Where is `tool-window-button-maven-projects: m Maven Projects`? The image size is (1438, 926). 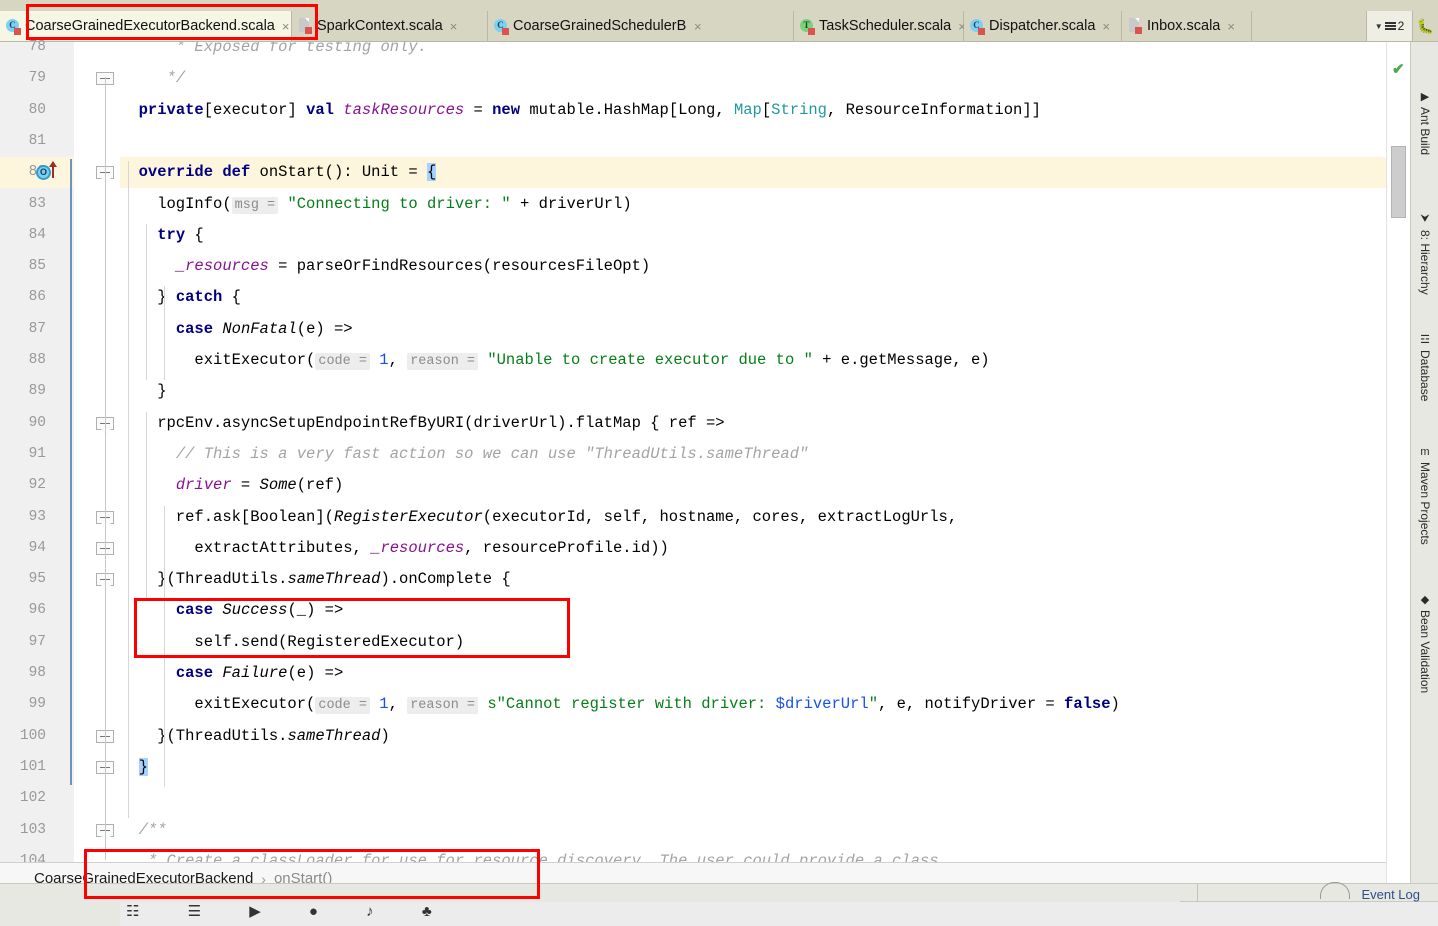
tool-window-button-maven-projects: m Maven Projects is located at coordinates (1424, 504).